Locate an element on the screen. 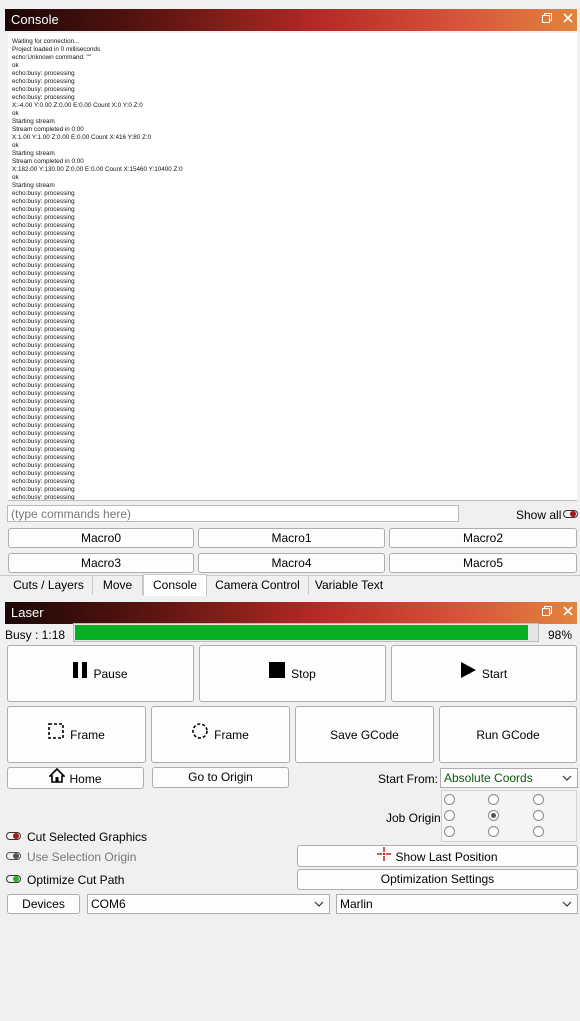  show-all-toggle is located at coordinates (570, 514).